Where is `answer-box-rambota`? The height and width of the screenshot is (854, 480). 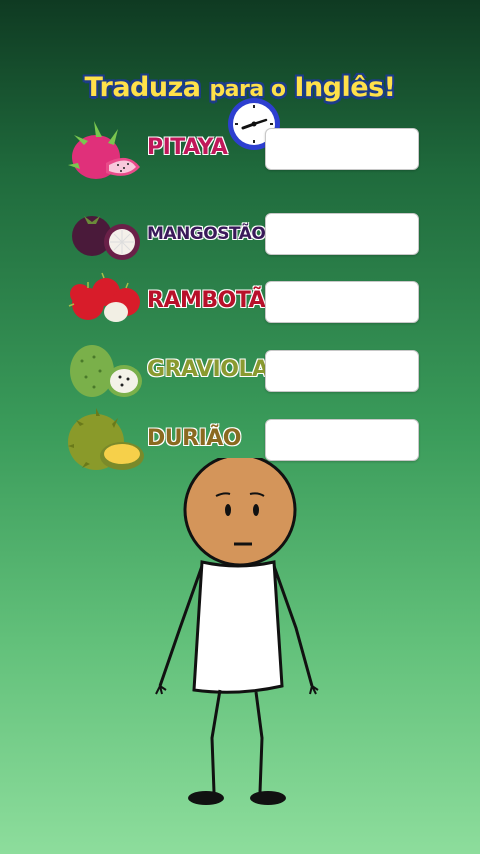
answer-box-rambota is located at coordinates (342, 302).